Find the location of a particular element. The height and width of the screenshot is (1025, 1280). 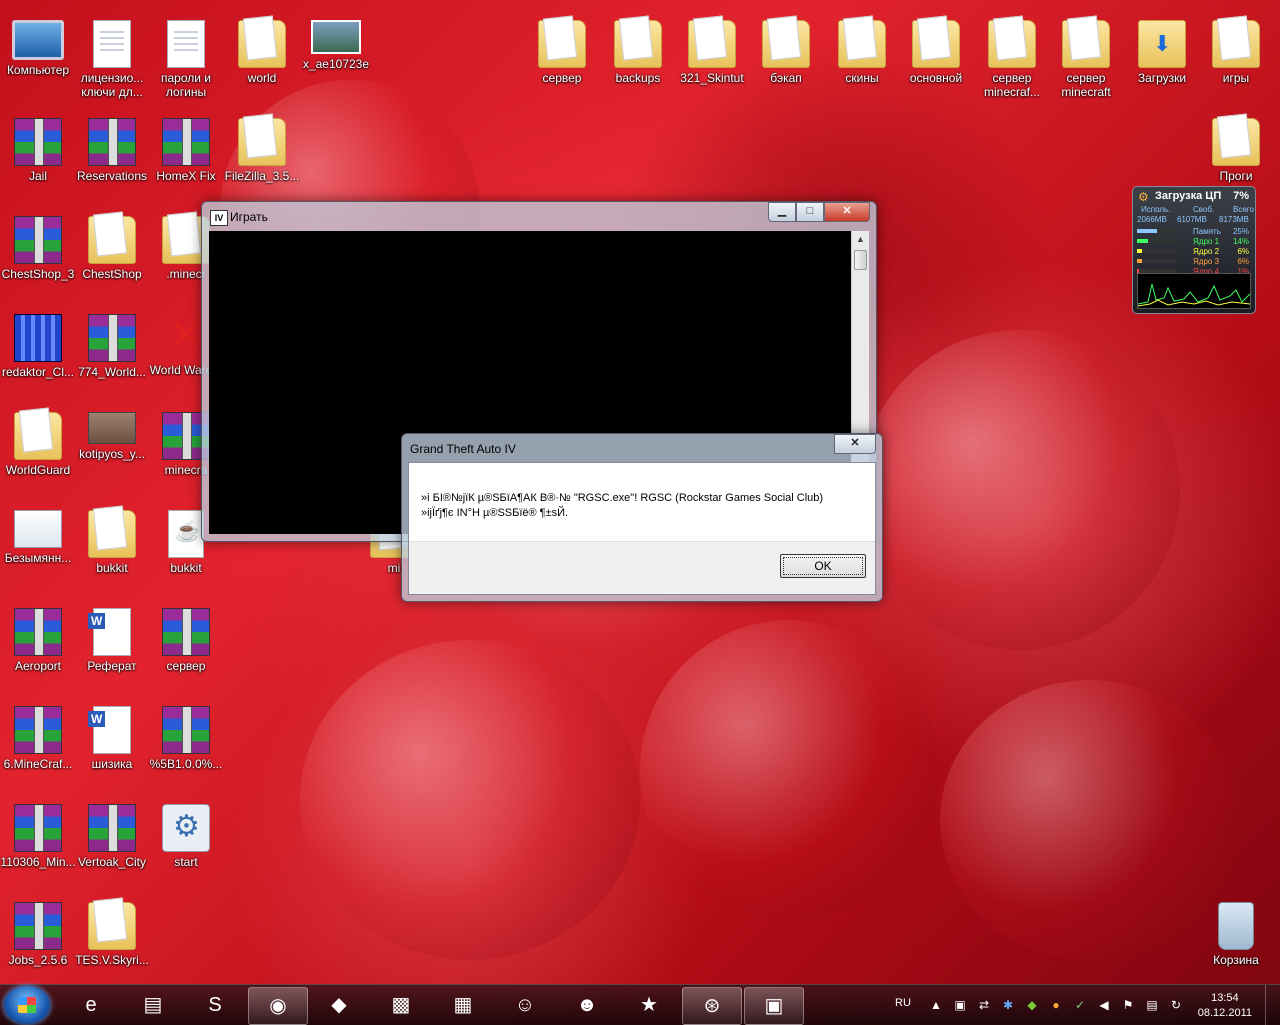

taskbar-app-1-button: ◆ is located at coordinates (339, 1005).